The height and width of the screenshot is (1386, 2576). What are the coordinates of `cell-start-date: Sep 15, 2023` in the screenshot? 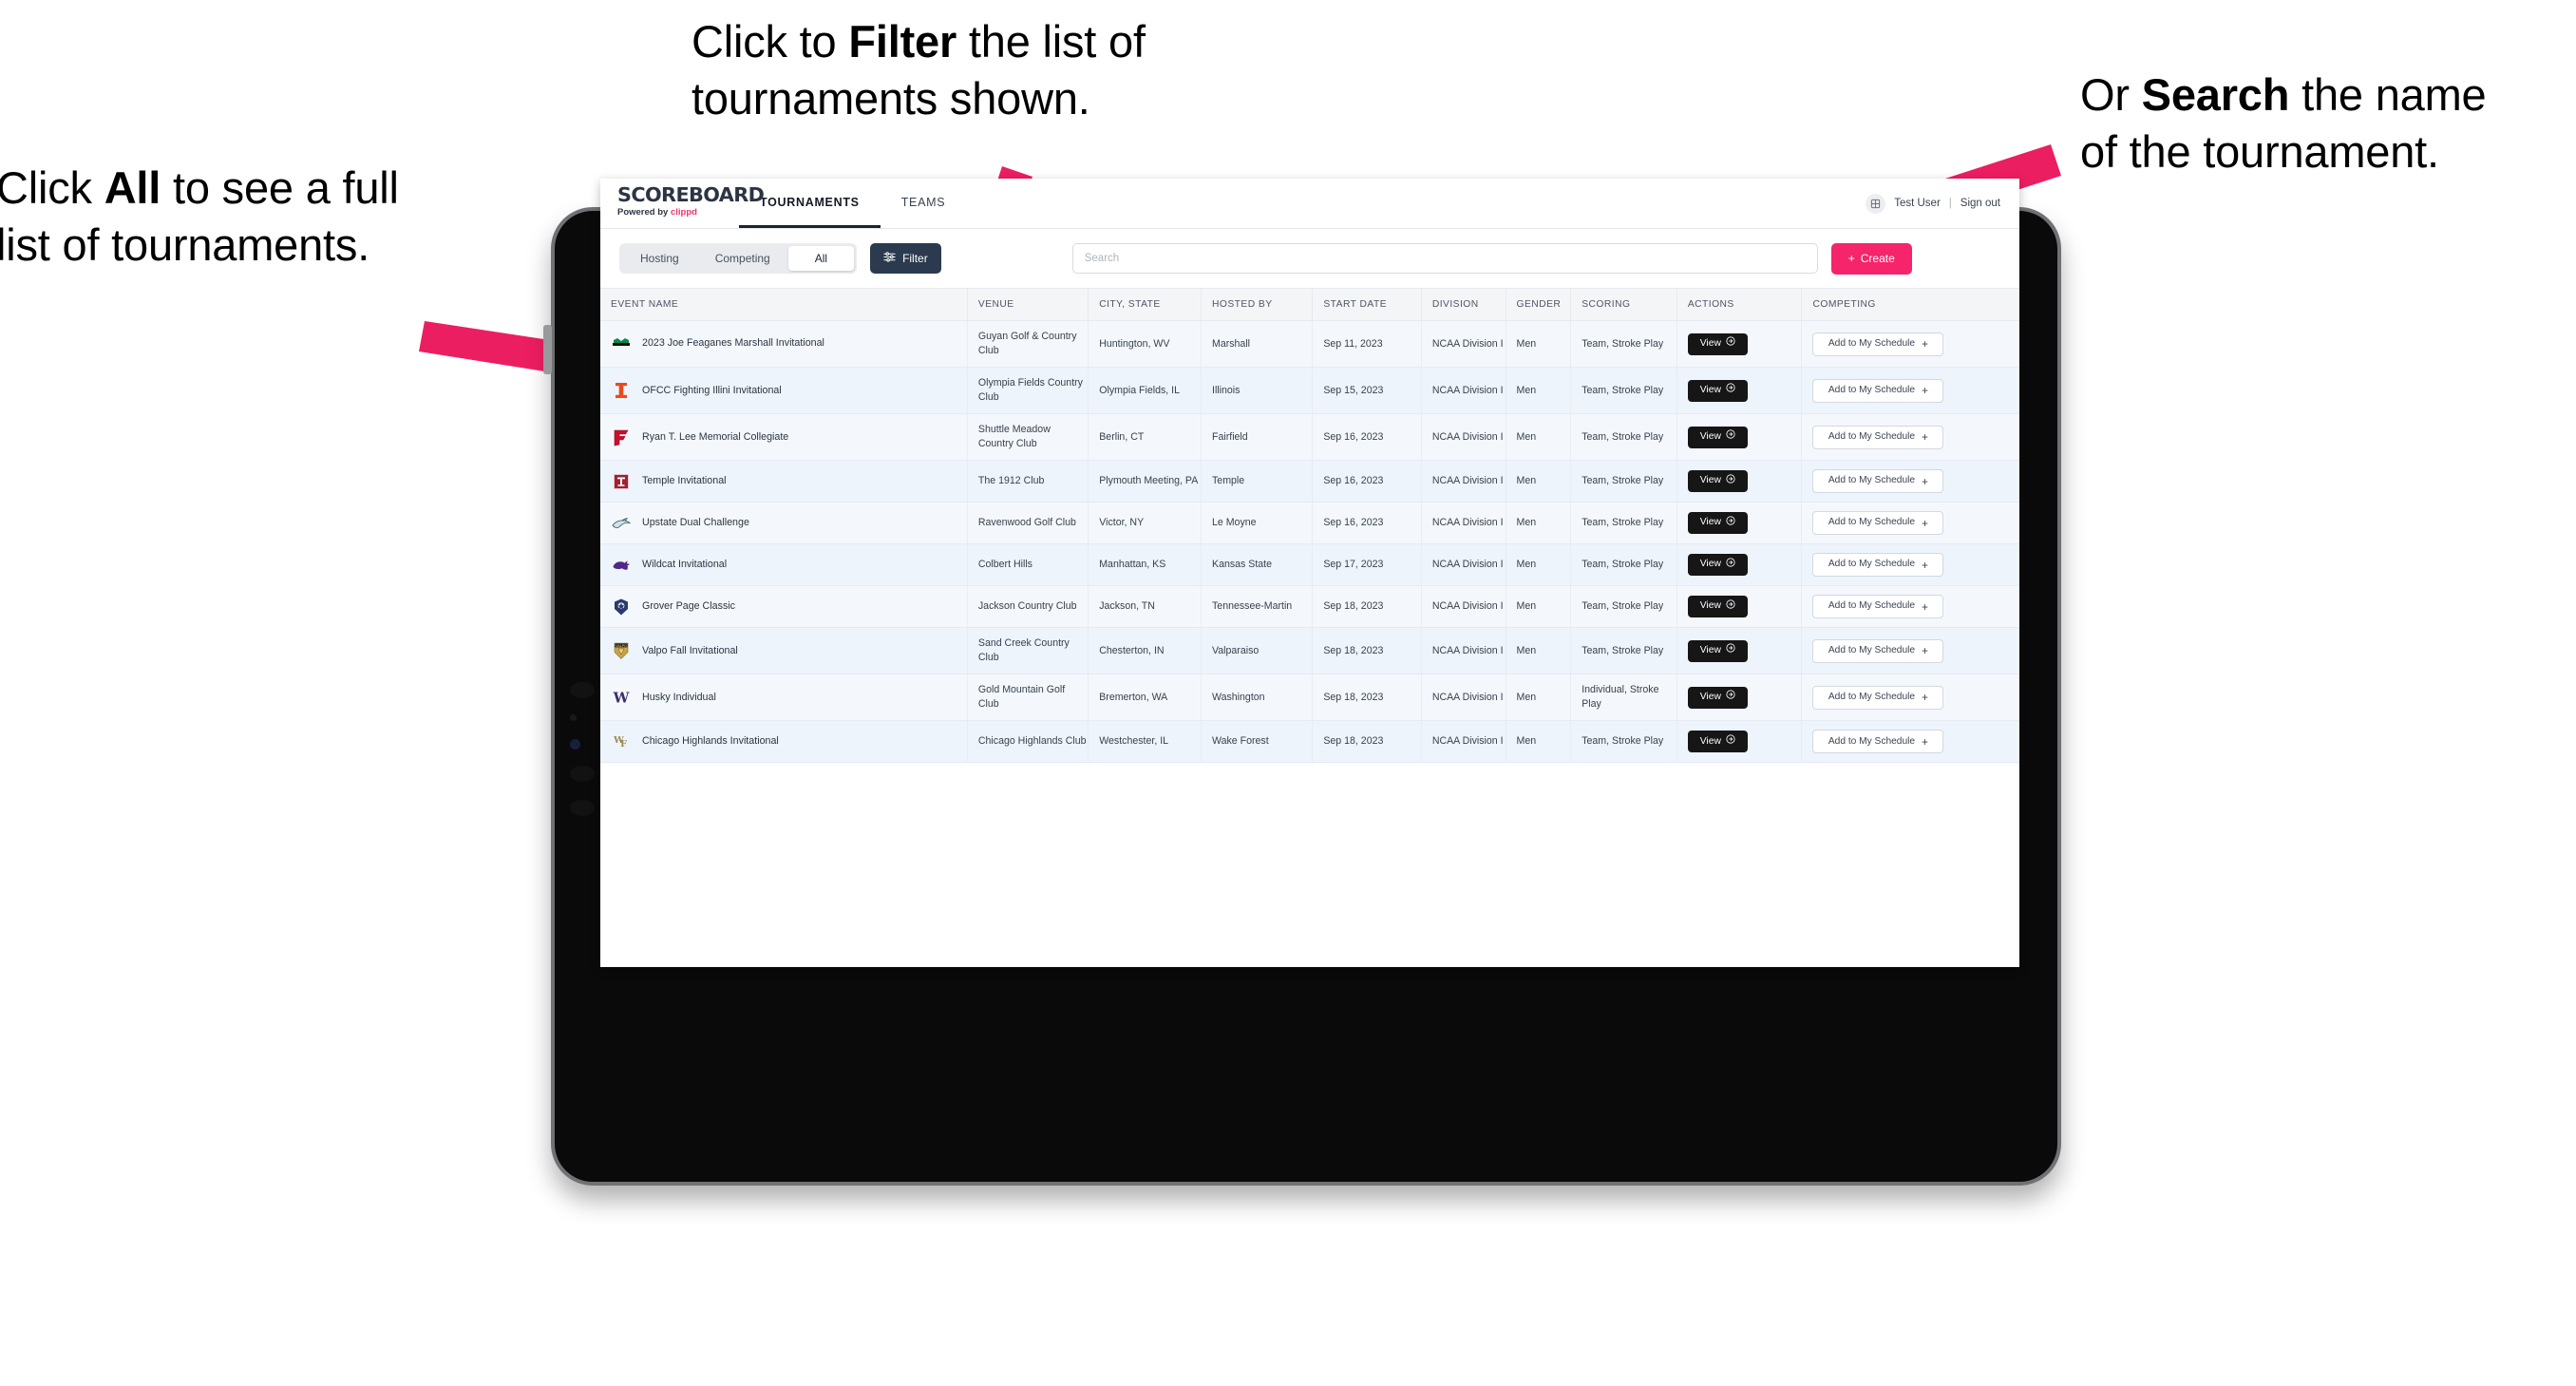 It's located at (1367, 391).